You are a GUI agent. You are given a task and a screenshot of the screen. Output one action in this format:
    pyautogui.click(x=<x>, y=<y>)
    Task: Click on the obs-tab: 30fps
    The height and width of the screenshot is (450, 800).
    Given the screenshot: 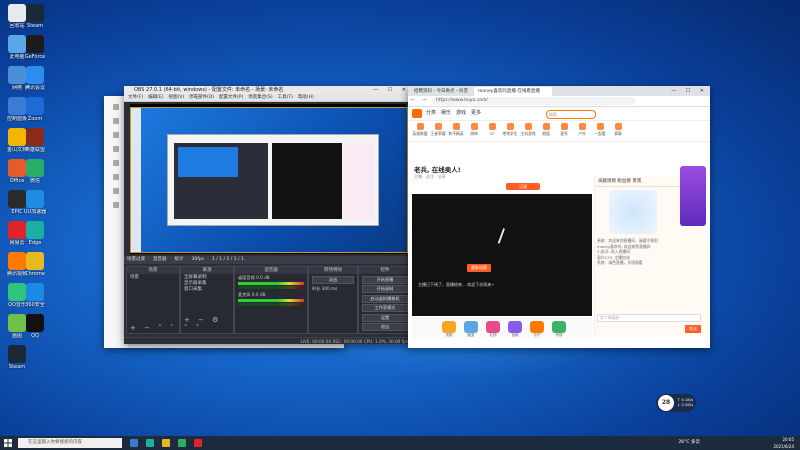 What is the action you would take?
    pyautogui.click(x=198, y=259)
    